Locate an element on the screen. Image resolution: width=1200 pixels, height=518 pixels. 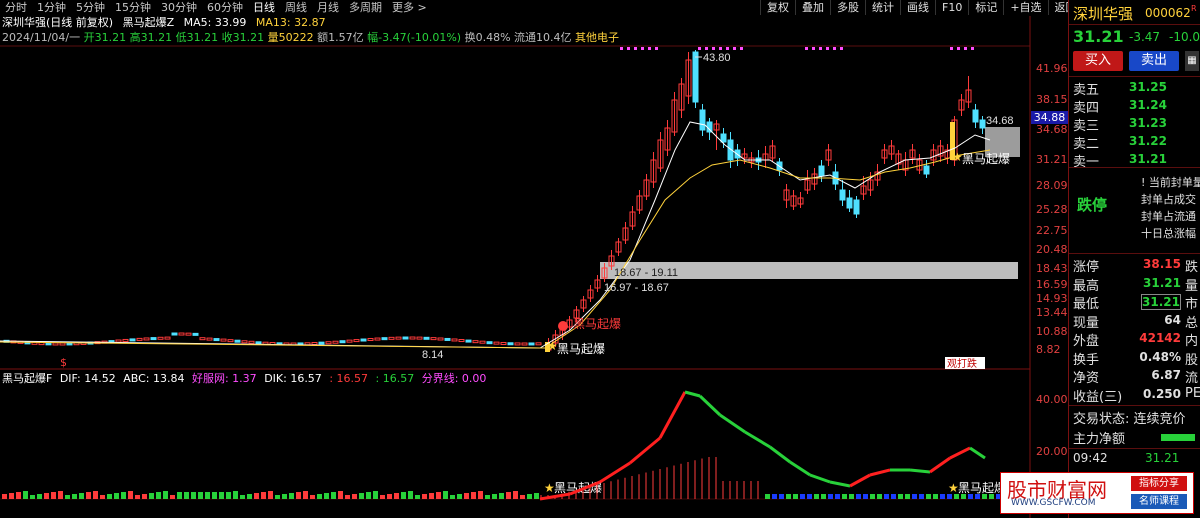
stat-label: 净资 is located at coordinates (1086, 378).